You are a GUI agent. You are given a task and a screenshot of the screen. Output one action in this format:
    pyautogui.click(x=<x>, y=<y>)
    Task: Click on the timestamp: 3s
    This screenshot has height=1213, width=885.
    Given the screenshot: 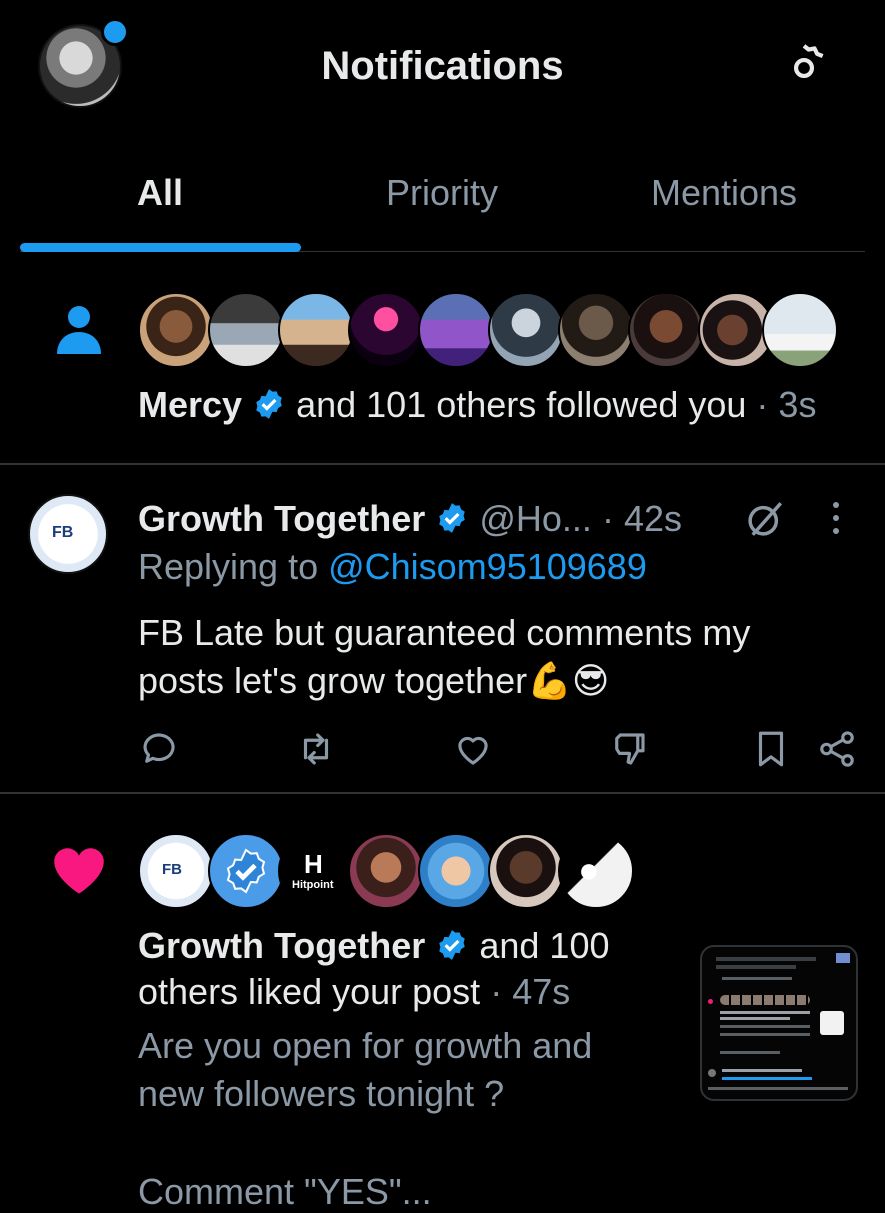 What is the action you would take?
    pyautogui.click(x=797, y=404)
    